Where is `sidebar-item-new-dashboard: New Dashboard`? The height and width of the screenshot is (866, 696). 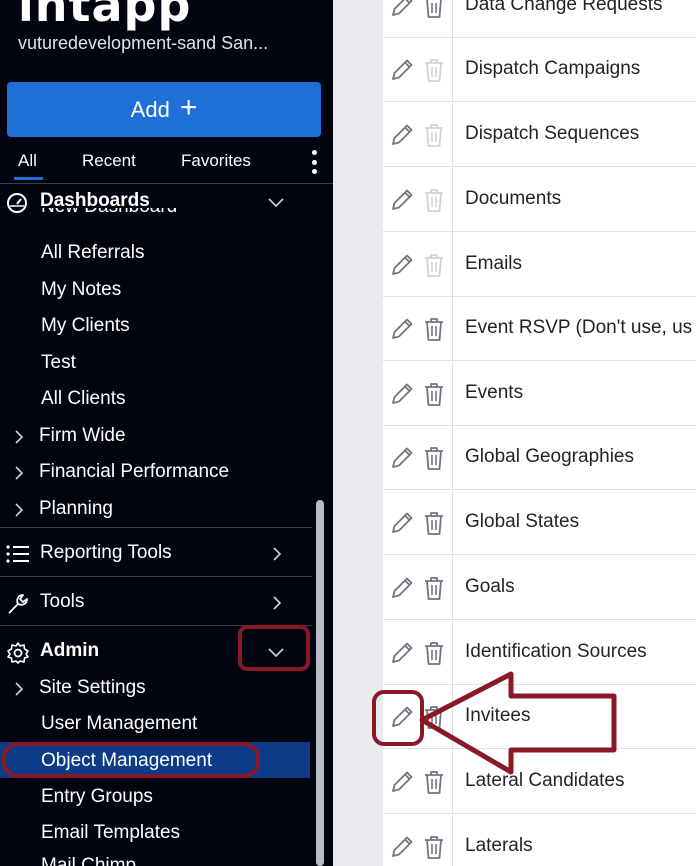
sidebar-item-new-dashboard: New Dashboard is located at coordinates (156, 215).